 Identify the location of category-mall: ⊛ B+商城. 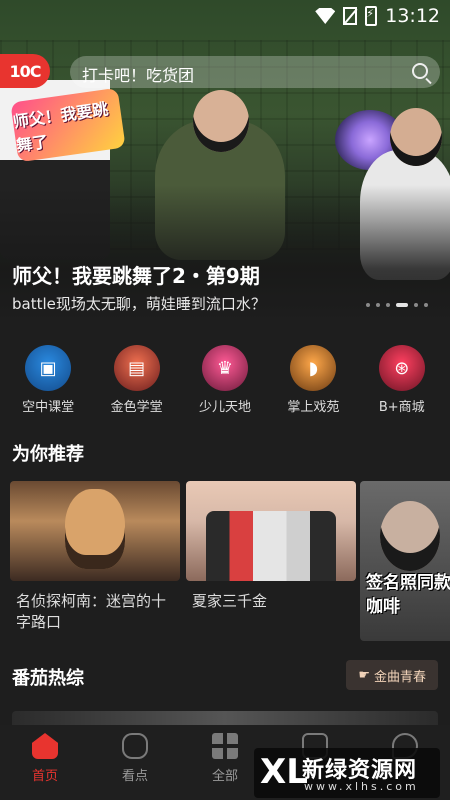
(402, 380).